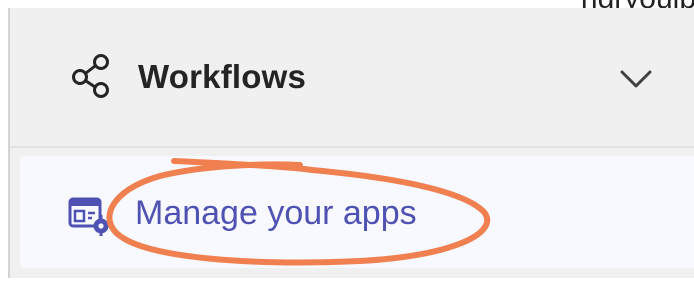 This screenshot has width=694, height=282. What do you see at coordinates (222, 76) in the screenshot?
I see `workflows-title: Workflows` at bounding box center [222, 76].